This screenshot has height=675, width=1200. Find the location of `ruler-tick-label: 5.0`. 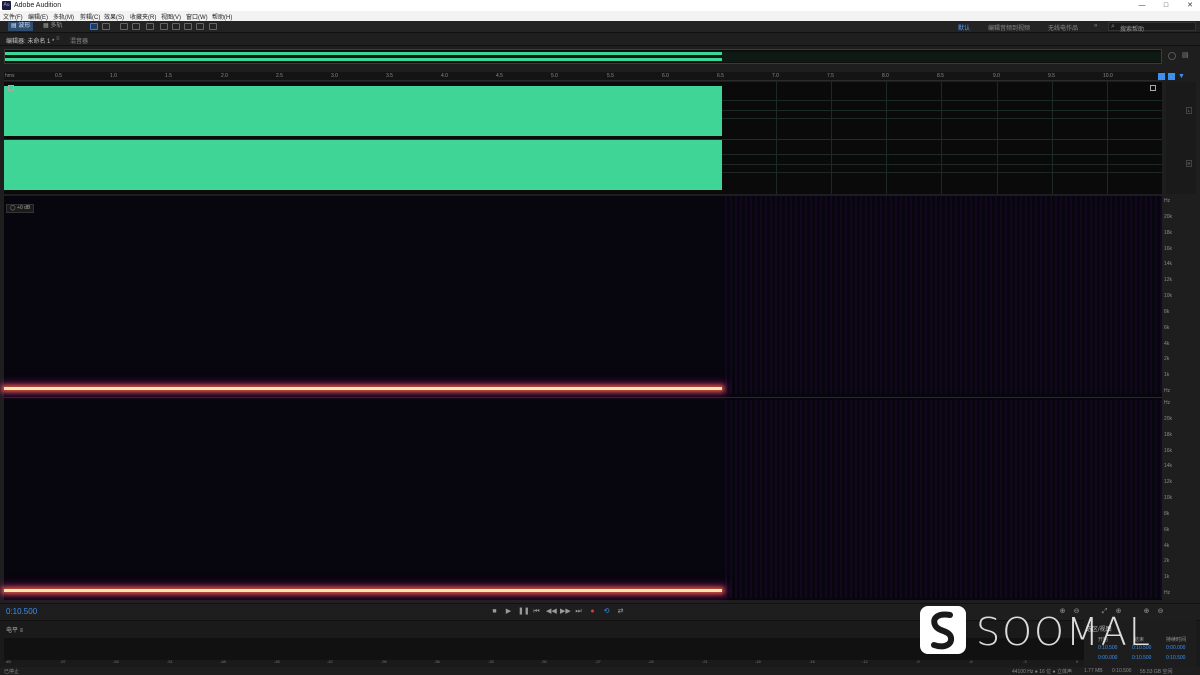

ruler-tick-label: 5.0 is located at coordinates (554, 76).